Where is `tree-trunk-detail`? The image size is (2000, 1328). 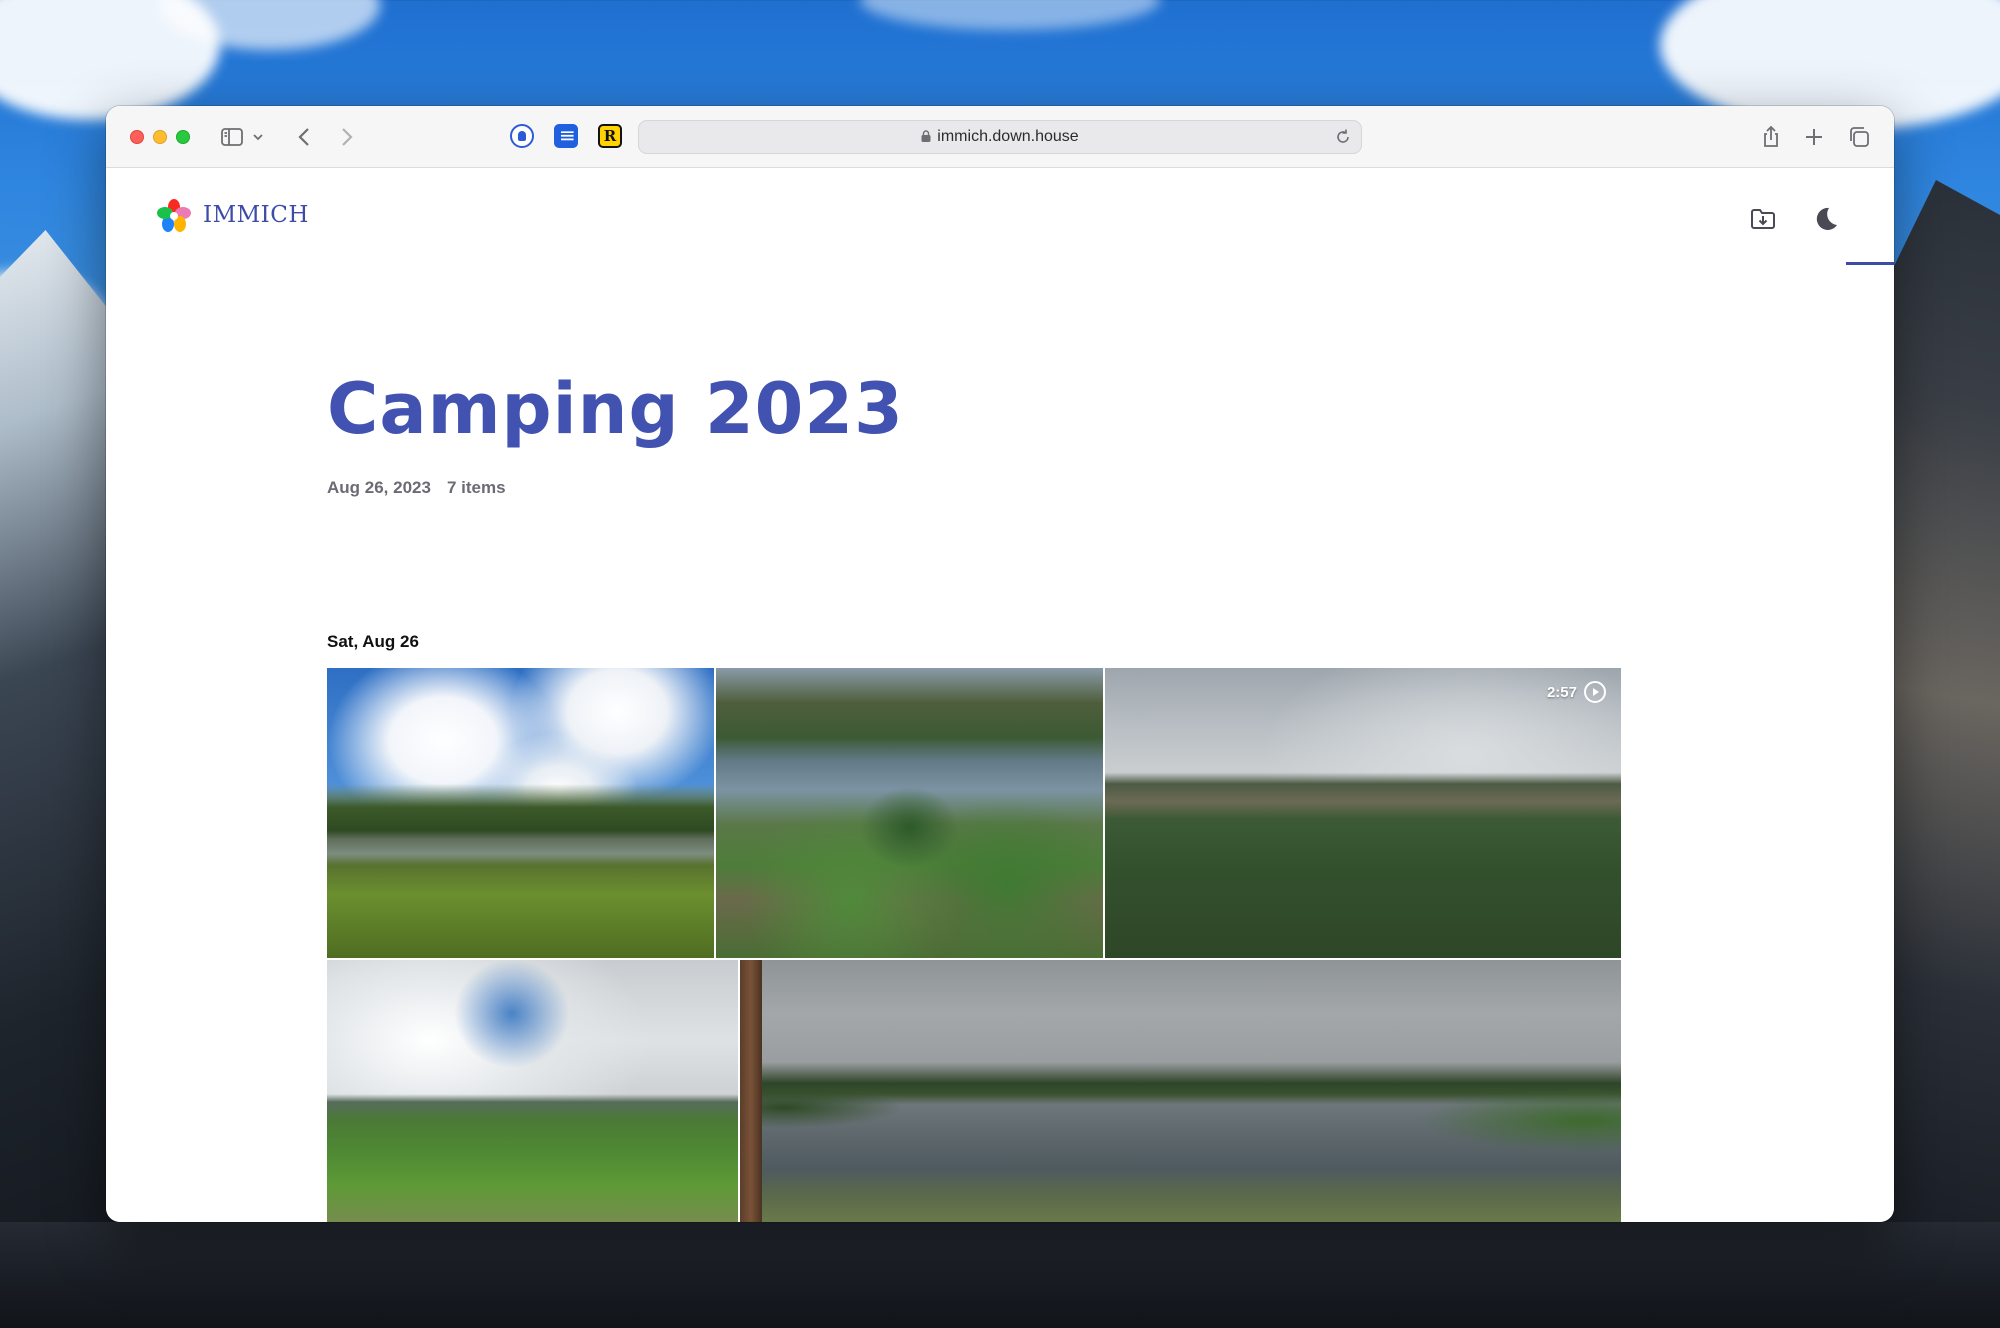
tree-trunk-detail is located at coordinates (751, 1091).